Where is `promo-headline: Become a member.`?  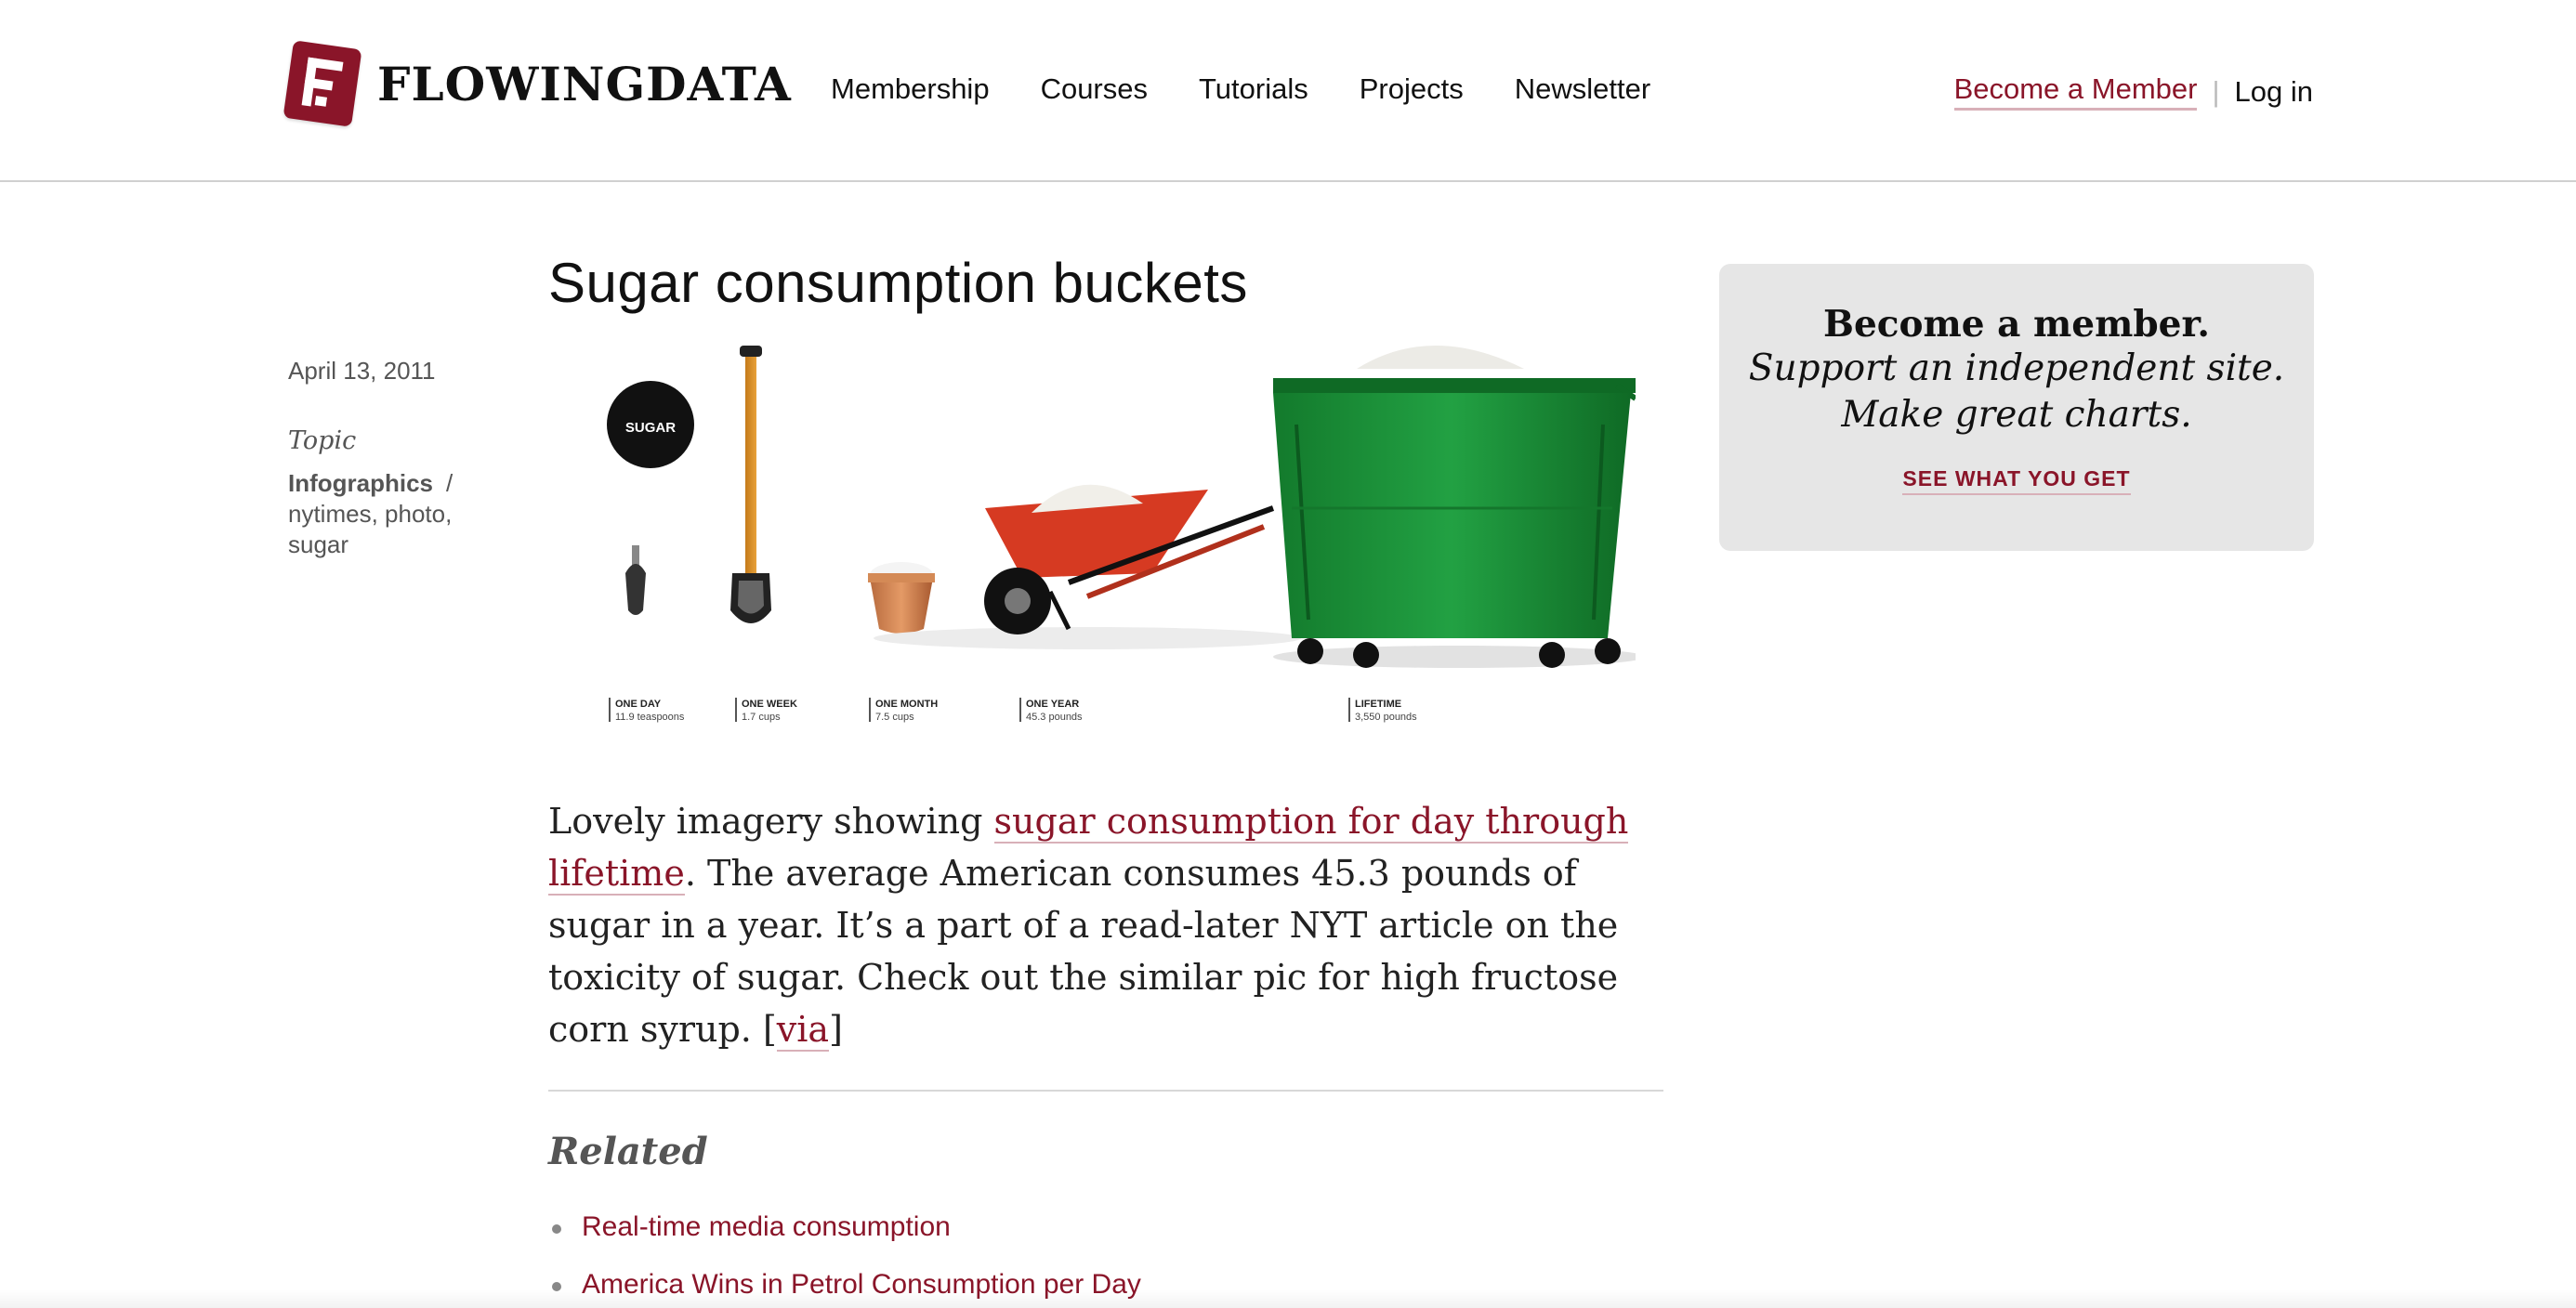
promo-headline: Become a member. is located at coordinates (2016, 324).